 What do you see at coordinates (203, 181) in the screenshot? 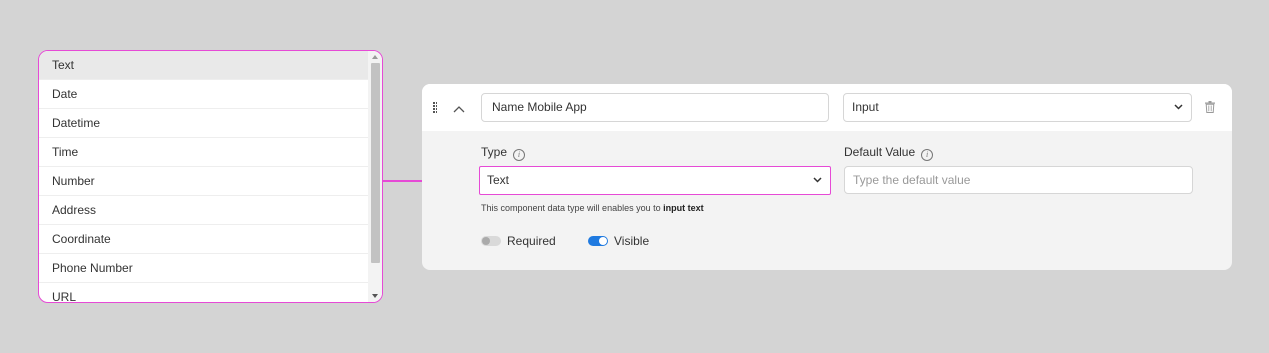
I see `list-item-option: Number` at bounding box center [203, 181].